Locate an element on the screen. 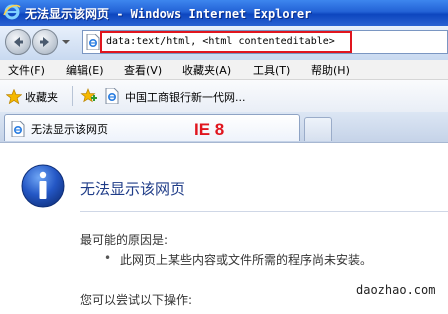  forward-button is located at coordinates (45, 42).